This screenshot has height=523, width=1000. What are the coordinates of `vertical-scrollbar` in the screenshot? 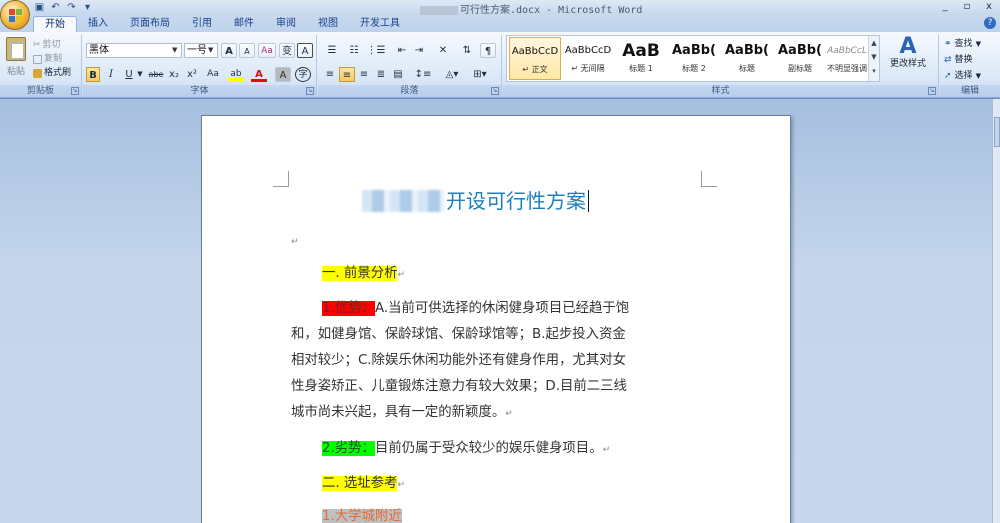 It's located at (996, 311).